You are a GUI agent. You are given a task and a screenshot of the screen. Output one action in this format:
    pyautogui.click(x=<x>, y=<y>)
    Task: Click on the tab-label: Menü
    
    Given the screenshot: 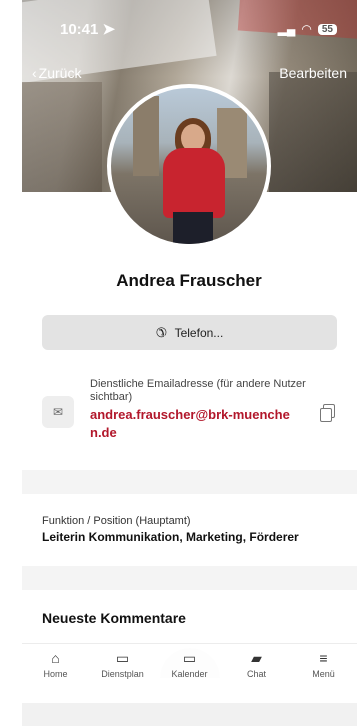 What is the action you would take?
    pyautogui.click(x=323, y=674)
    